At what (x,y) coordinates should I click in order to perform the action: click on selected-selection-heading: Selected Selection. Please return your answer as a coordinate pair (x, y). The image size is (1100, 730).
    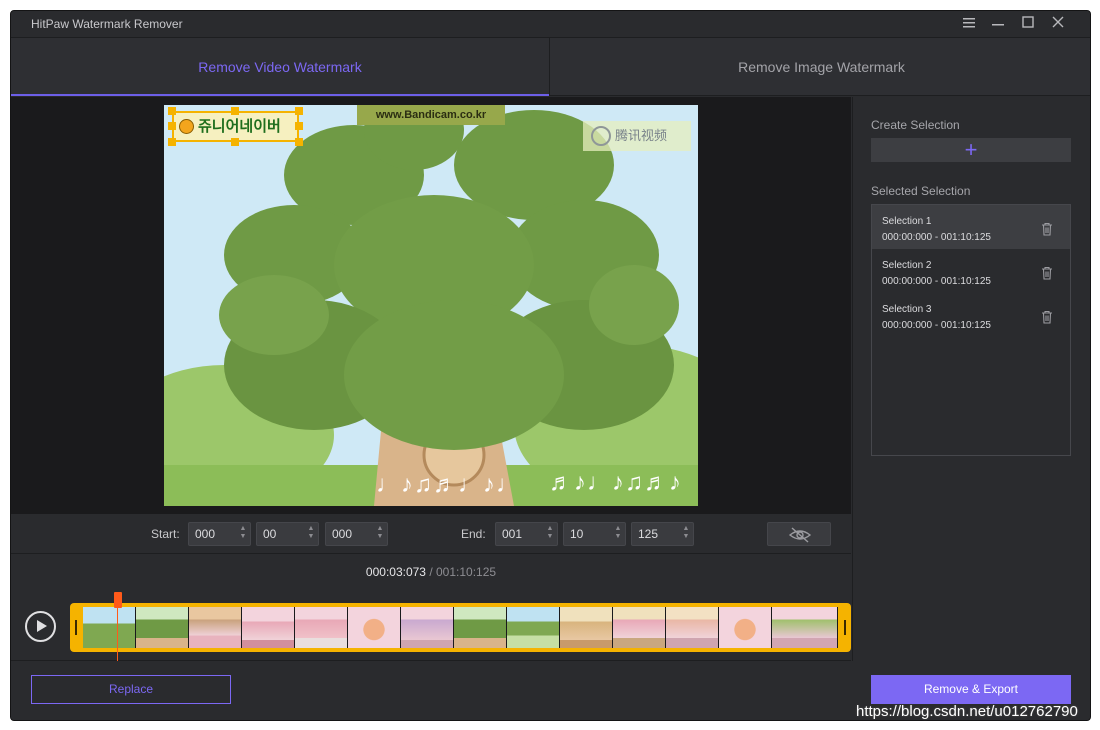
    Looking at the image, I should click on (921, 191).